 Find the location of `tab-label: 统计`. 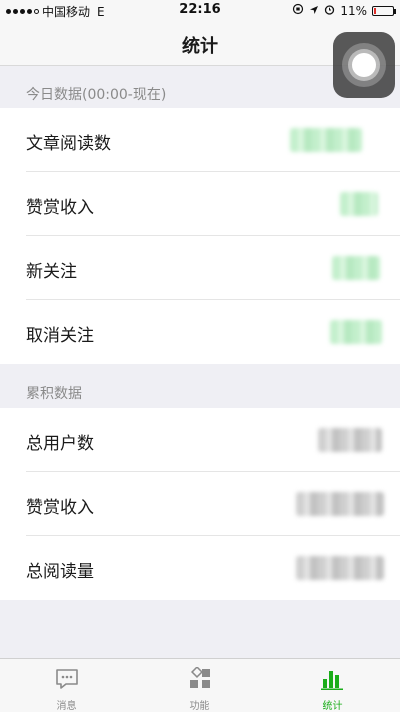

tab-label: 统计 is located at coordinates (332, 706).